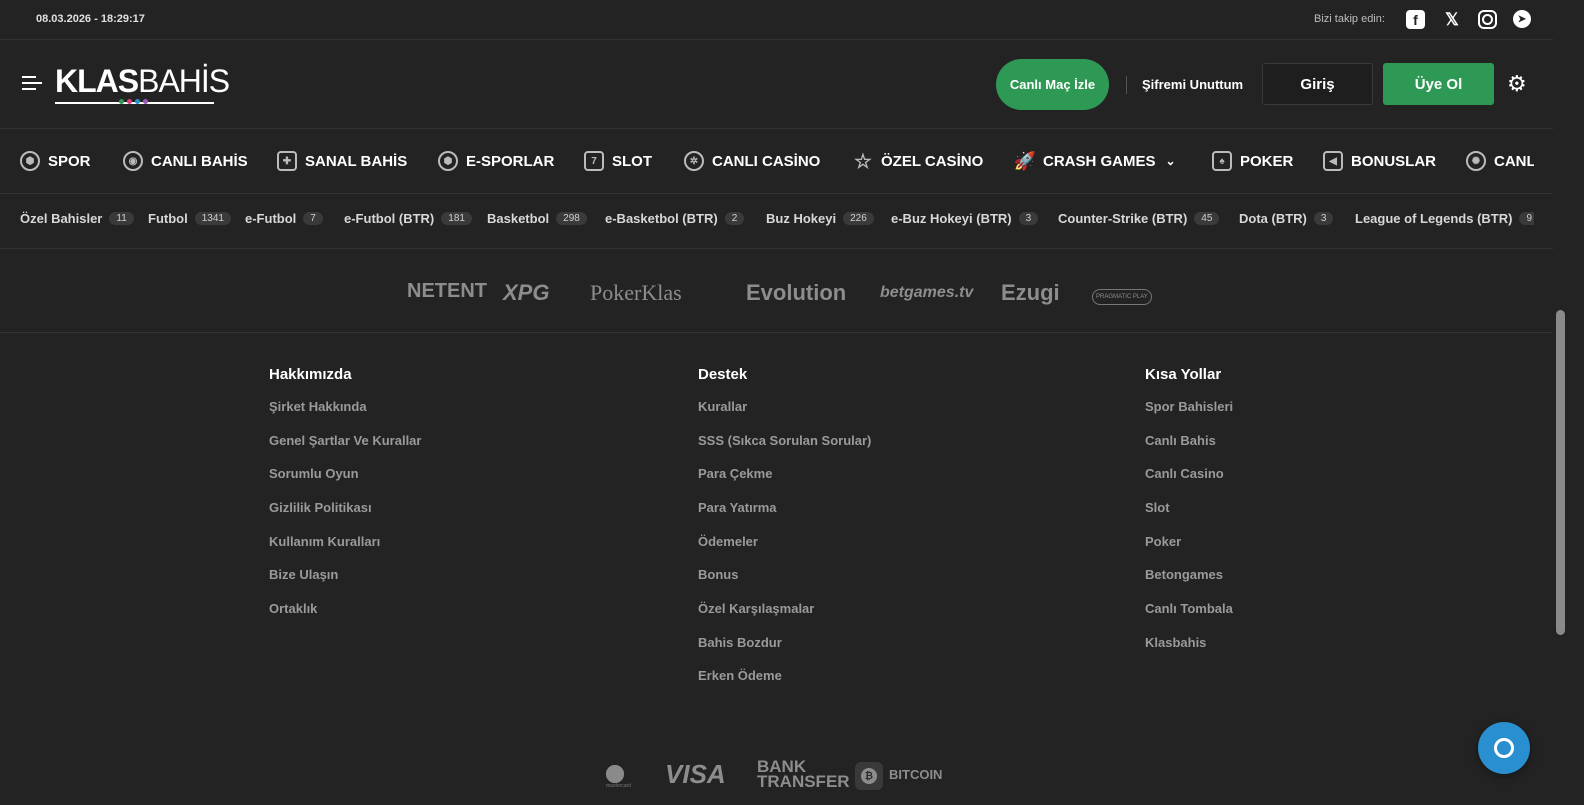 This screenshot has width=1584, height=805. I want to click on filter-chip: e-Futbol 7, so click(284, 218).